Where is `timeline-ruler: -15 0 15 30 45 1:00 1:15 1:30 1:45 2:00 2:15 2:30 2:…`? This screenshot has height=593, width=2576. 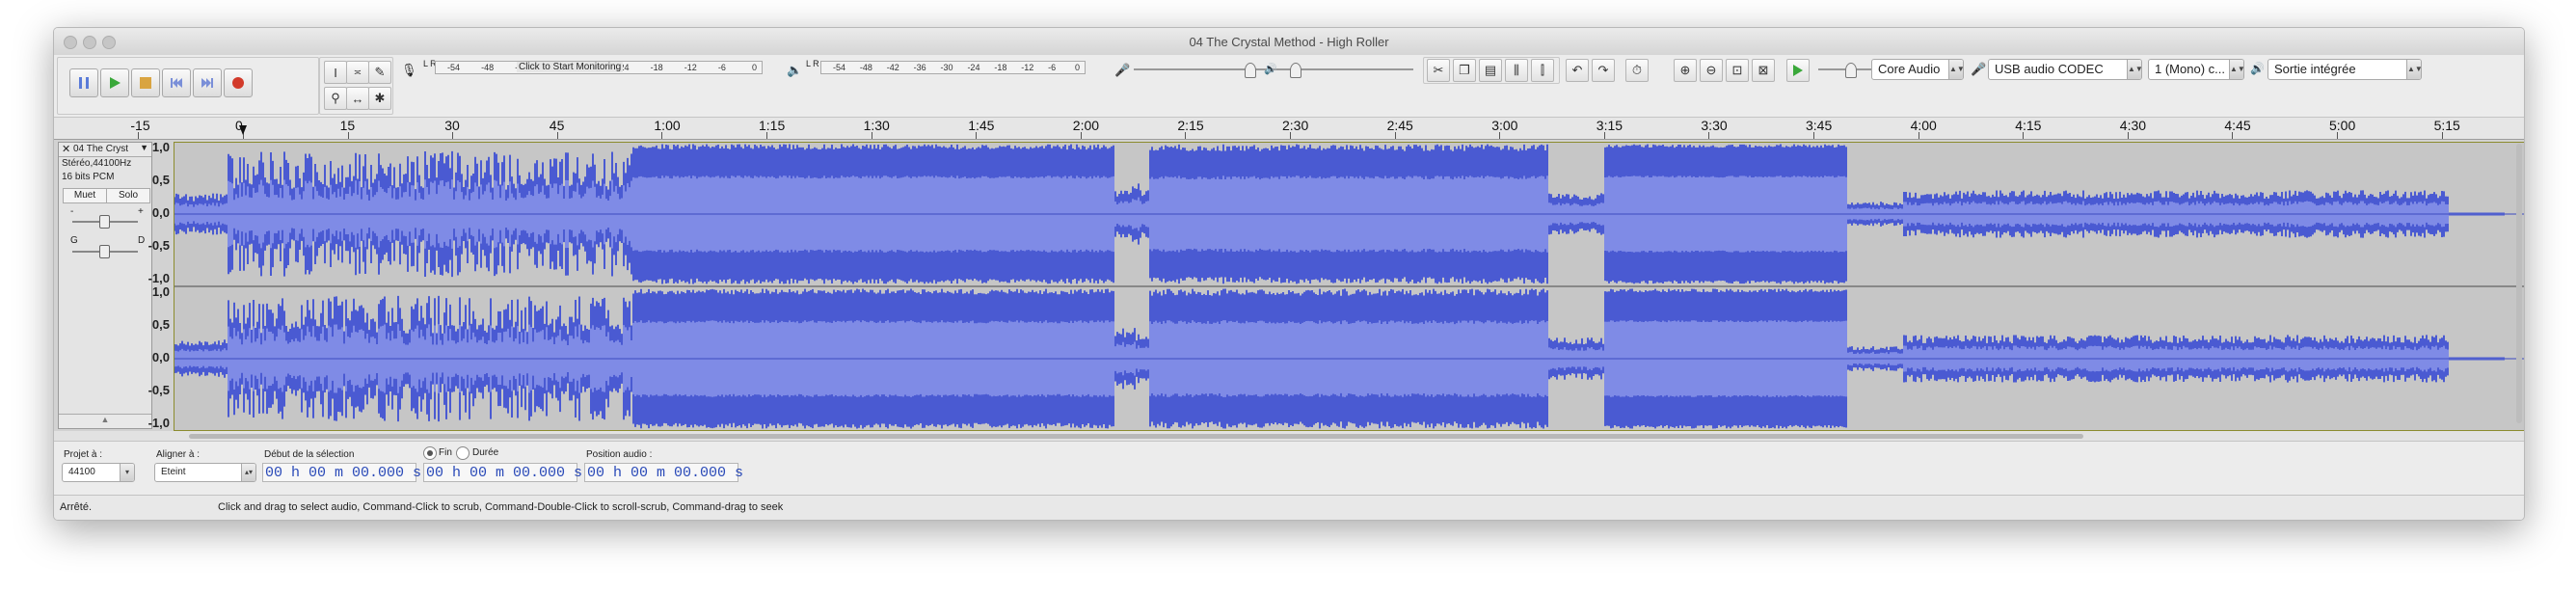
timeline-ruler: -15 0 15 30 45 1:00 1:15 1:30 1:45 2:00 2:15 2:30 2:… is located at coordinates (1289, 129).